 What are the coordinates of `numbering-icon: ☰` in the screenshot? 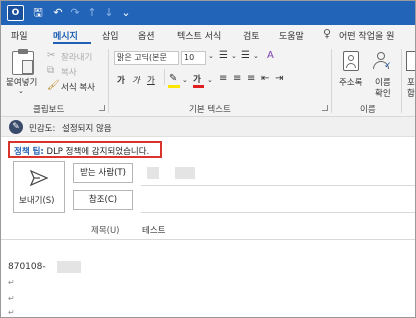 It's located at (245, 55).